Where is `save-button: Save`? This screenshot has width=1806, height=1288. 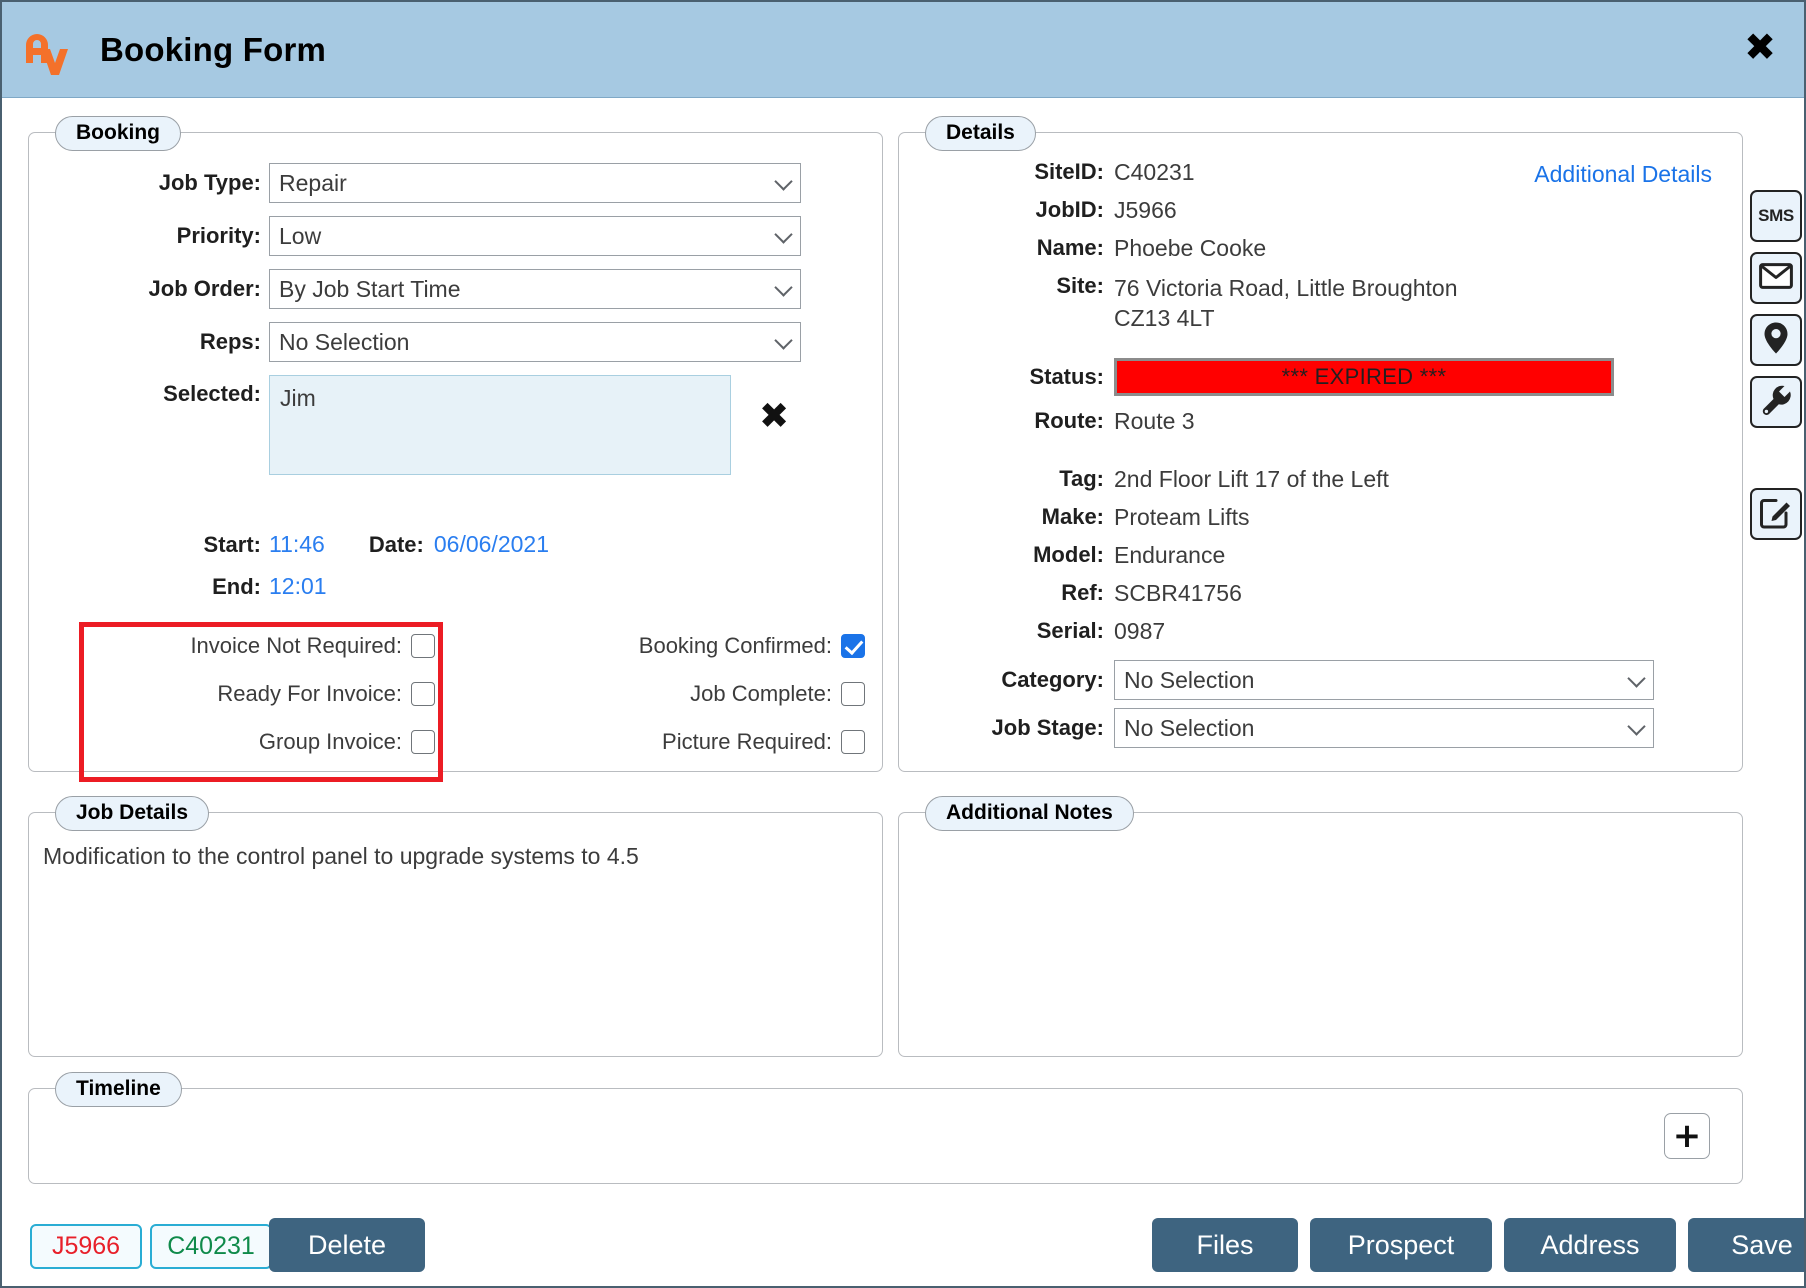 save-button: Save is located at coordinates (1746, 1245).